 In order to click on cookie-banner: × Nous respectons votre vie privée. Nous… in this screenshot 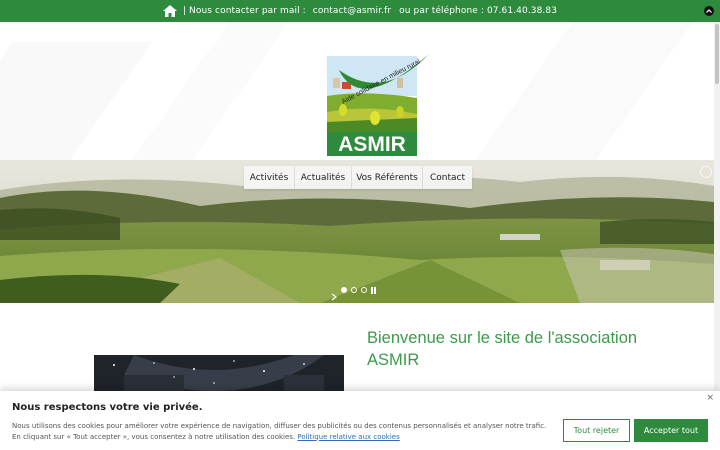, I will do `click(360, 420)`.